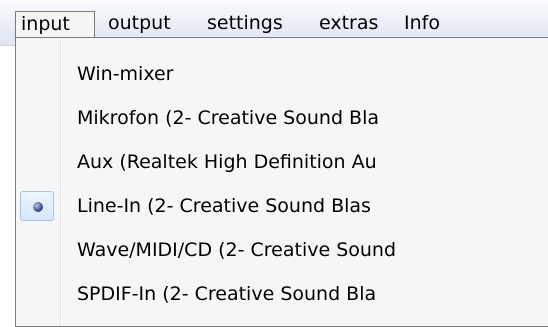  Describe the element at coordinates (237, 250) in the screenshot. I see `menu-entry-label: Wave/MIDI/CD (2- Creative Sound` at that location.